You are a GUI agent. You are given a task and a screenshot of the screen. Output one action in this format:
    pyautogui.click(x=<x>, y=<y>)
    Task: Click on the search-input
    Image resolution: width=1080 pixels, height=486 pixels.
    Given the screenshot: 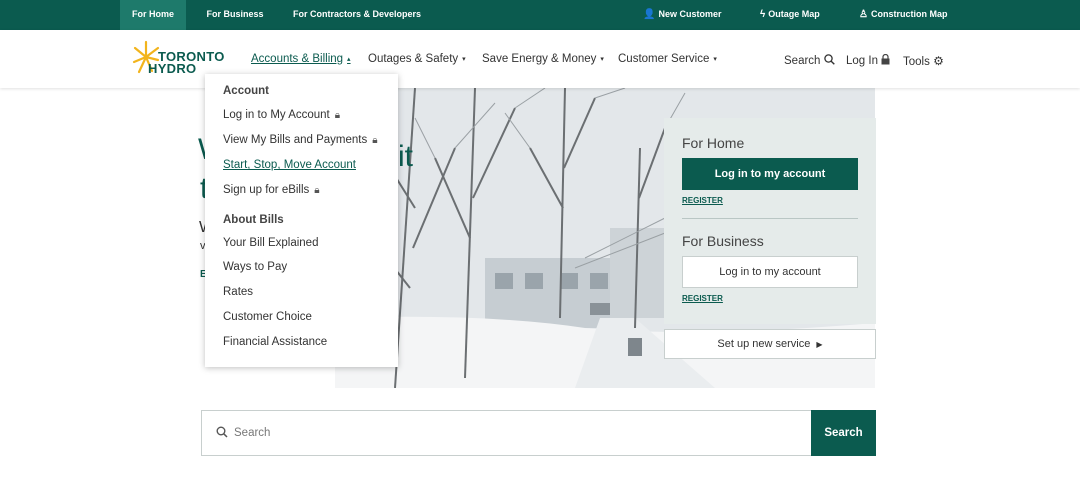 What is the action you would take?
    pyautogui.click(x=519, y=433)
    